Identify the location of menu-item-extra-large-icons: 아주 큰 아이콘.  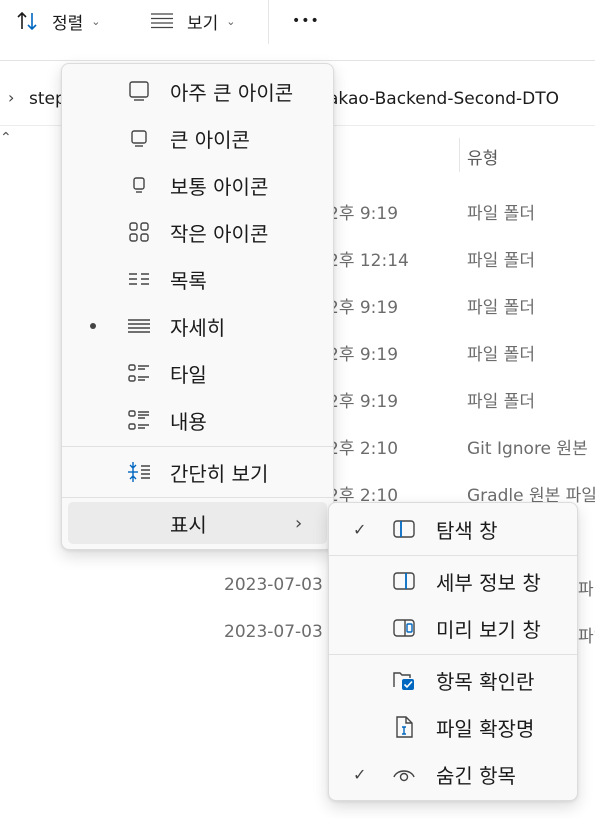
(197, 91).